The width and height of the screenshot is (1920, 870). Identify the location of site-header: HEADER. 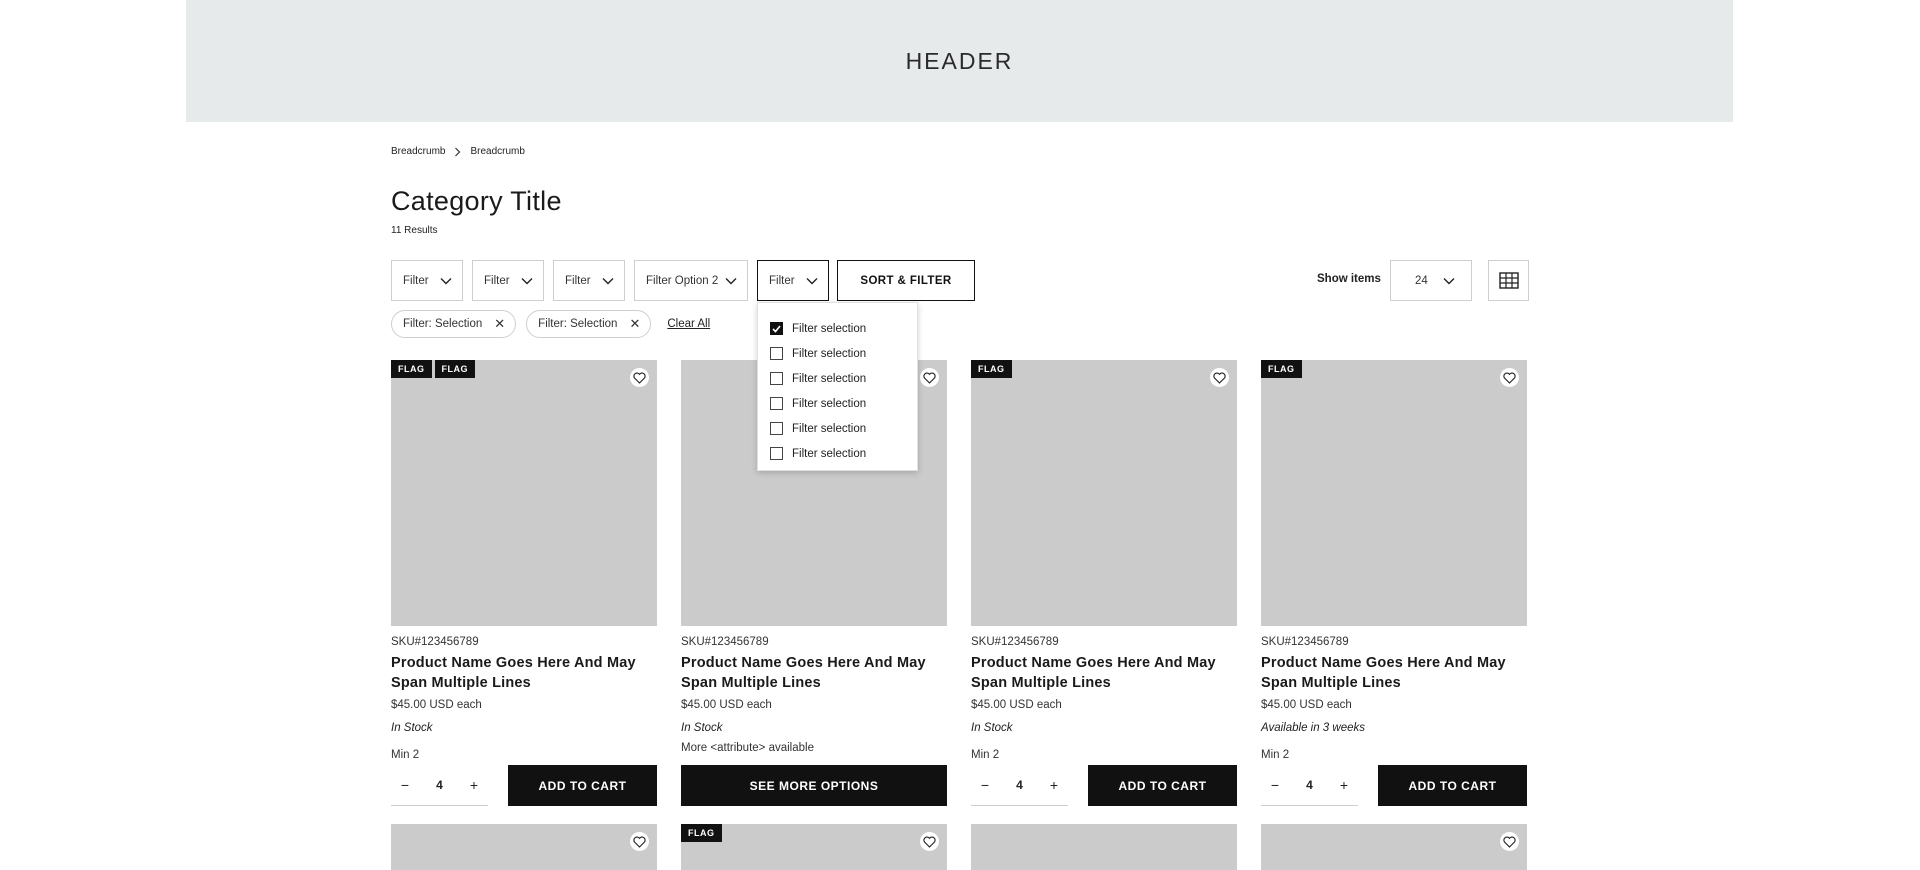
(959, 61).